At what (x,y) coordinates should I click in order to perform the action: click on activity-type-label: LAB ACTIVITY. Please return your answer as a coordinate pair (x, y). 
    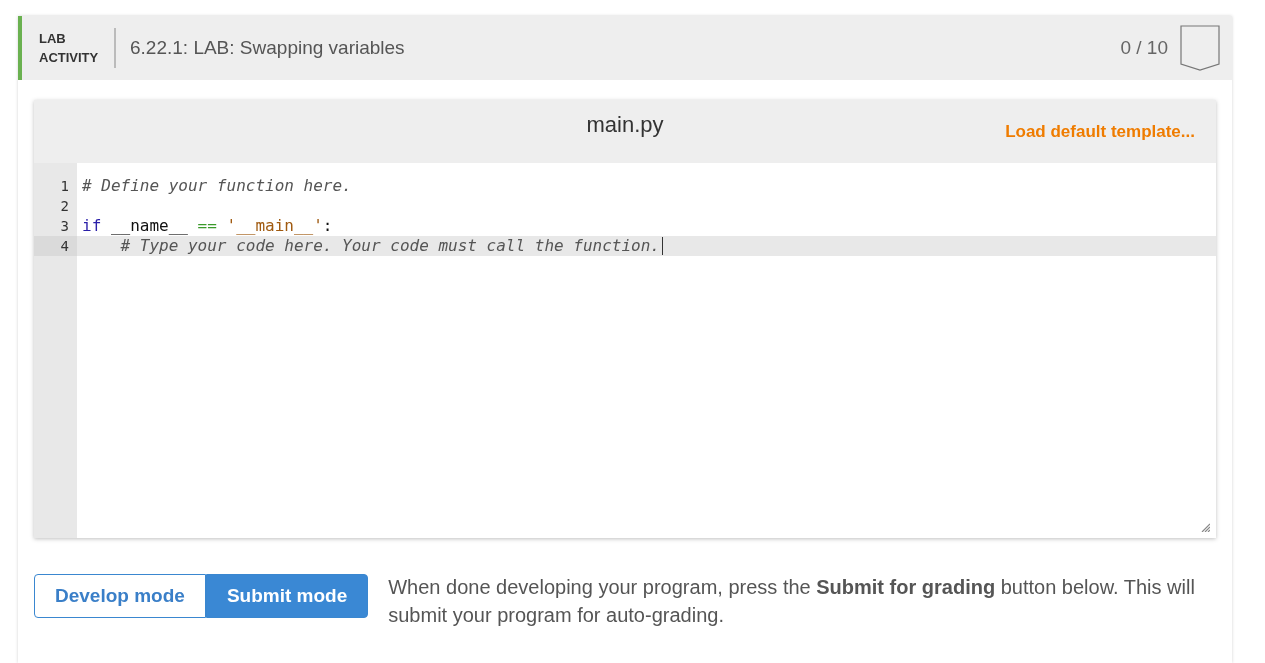
    Looking at the image, I should click on (69, 48).